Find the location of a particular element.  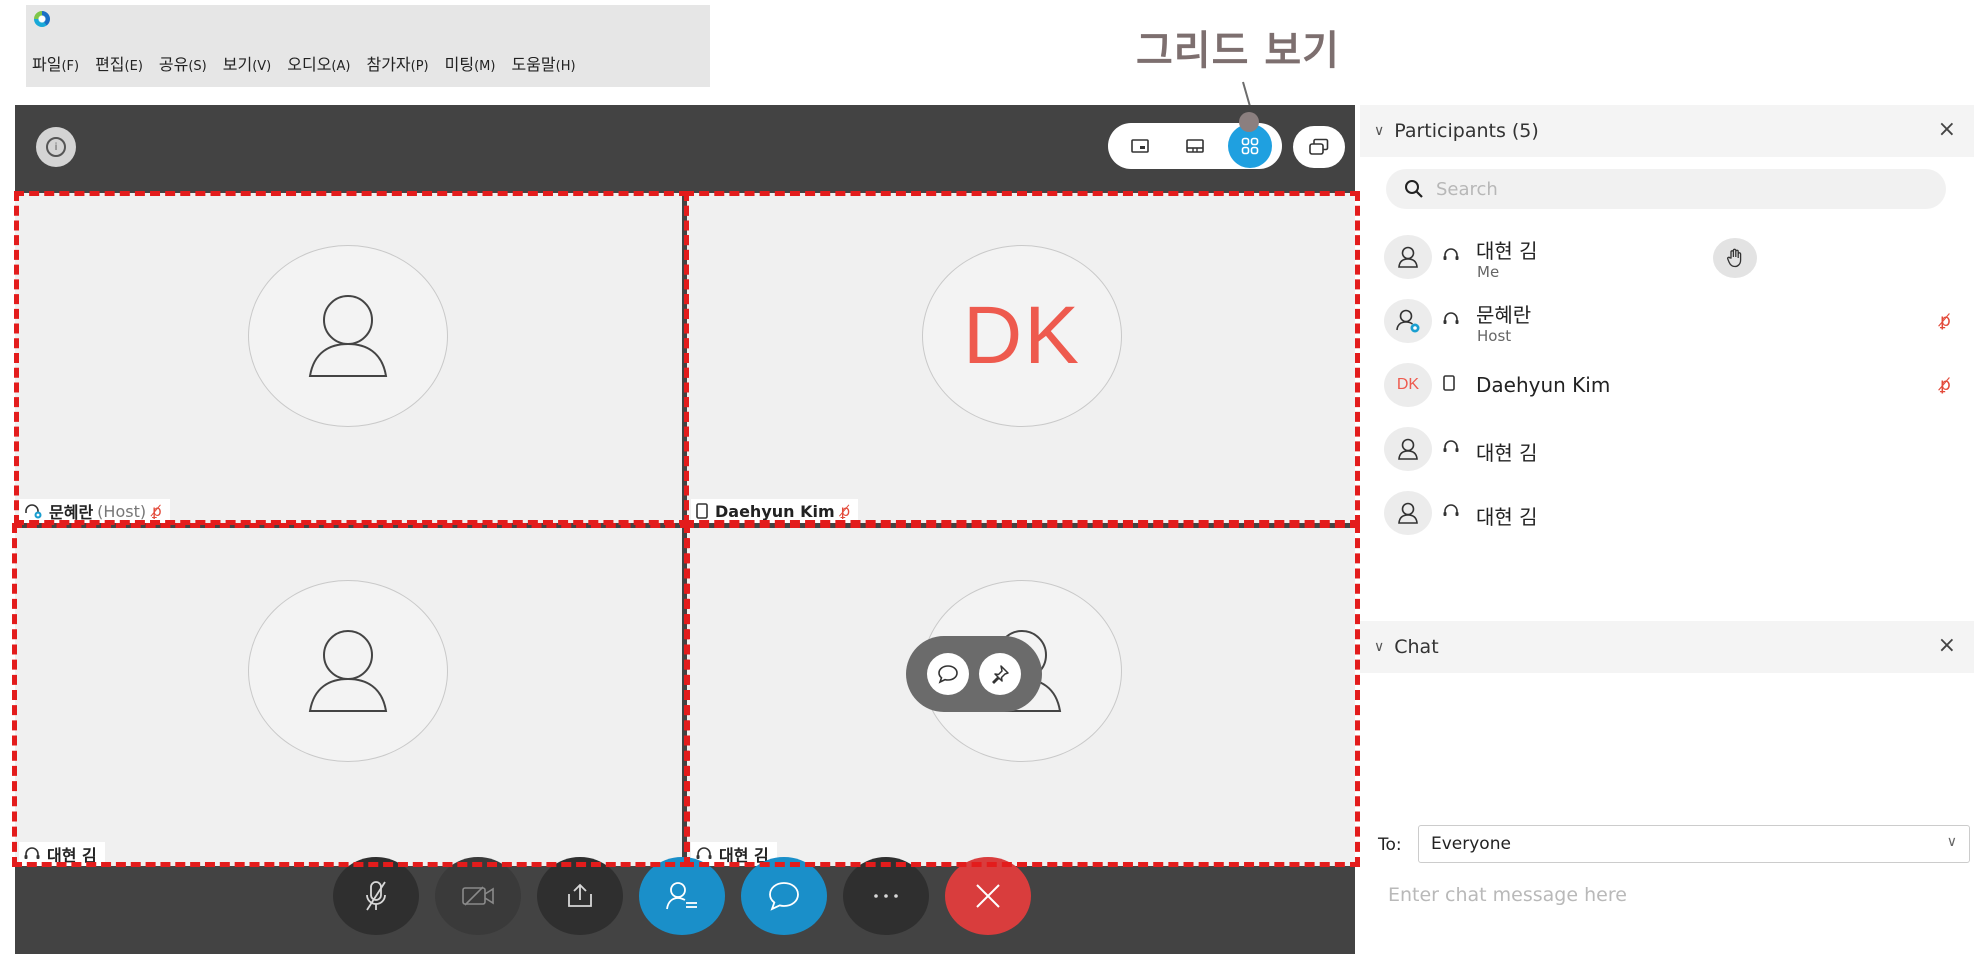

participants-button is located at coordinates (682, 896).